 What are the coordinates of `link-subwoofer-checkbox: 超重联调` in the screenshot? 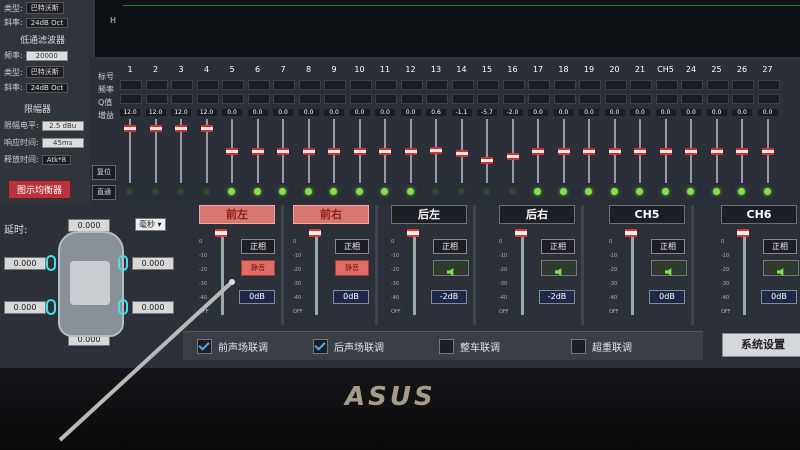 It's located at (601, 346).